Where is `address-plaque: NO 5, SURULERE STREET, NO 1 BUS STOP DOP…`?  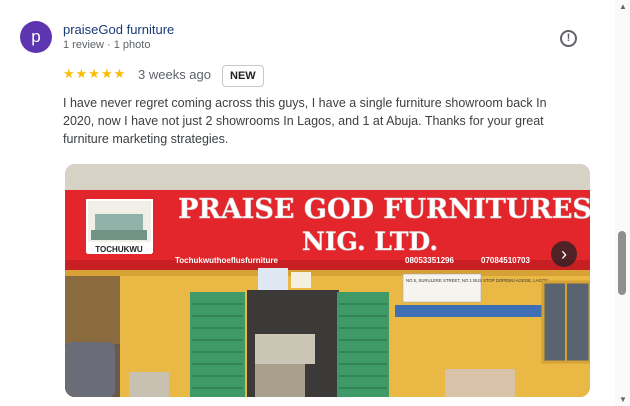 address-plaque: NO 5, SURULERE STREET, NO 1 BUS STOP DOP… is located at coordinates (477, 280).